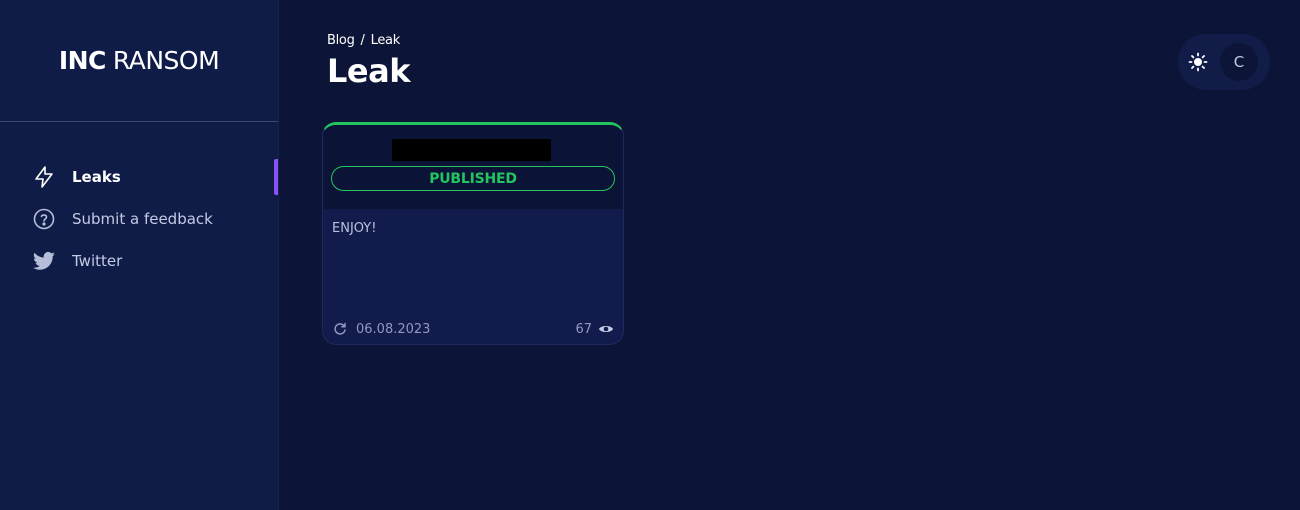 The image size is (1300, 510). Describe the element at coordinates (606, 329) in the screenshot. I see `eye-icon` at that location.